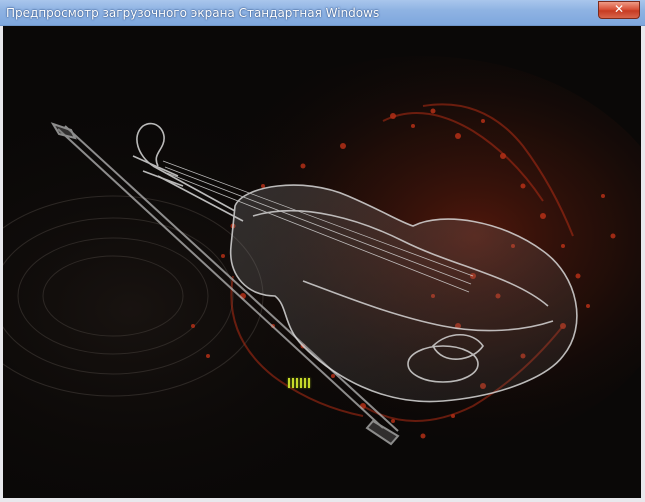 This screenshot has height=502, width=645. Describe the element at coordinates (299, 383) in the screenshot. I see `loading-progress-indicator` at that location.